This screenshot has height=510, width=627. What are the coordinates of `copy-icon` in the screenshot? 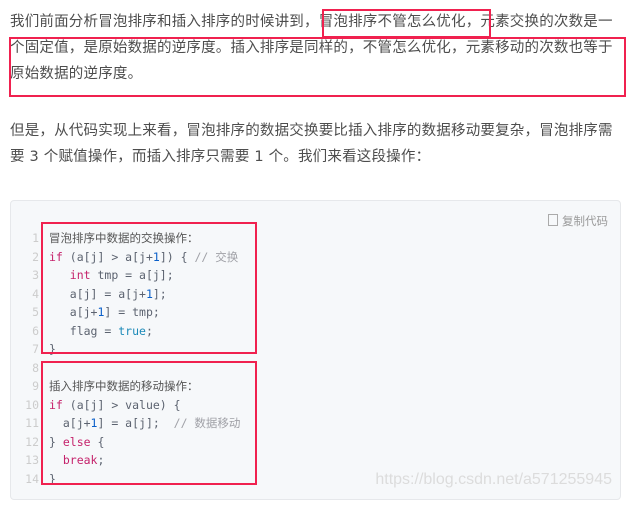 It's located at (553, 220).